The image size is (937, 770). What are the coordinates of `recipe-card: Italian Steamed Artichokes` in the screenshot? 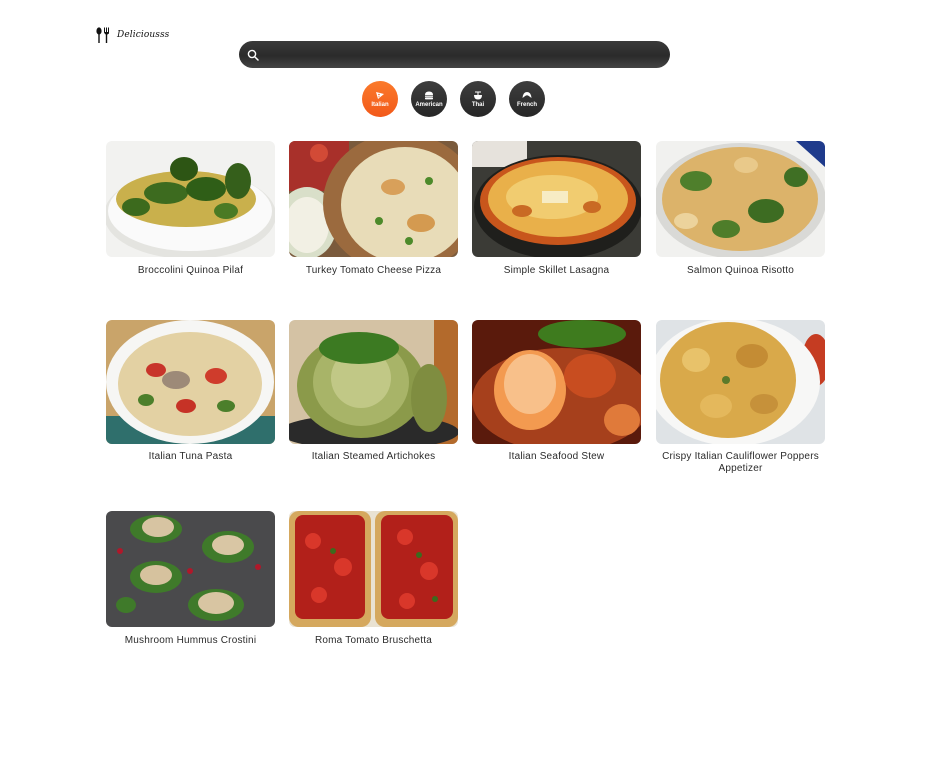 It's located at (373, 391).